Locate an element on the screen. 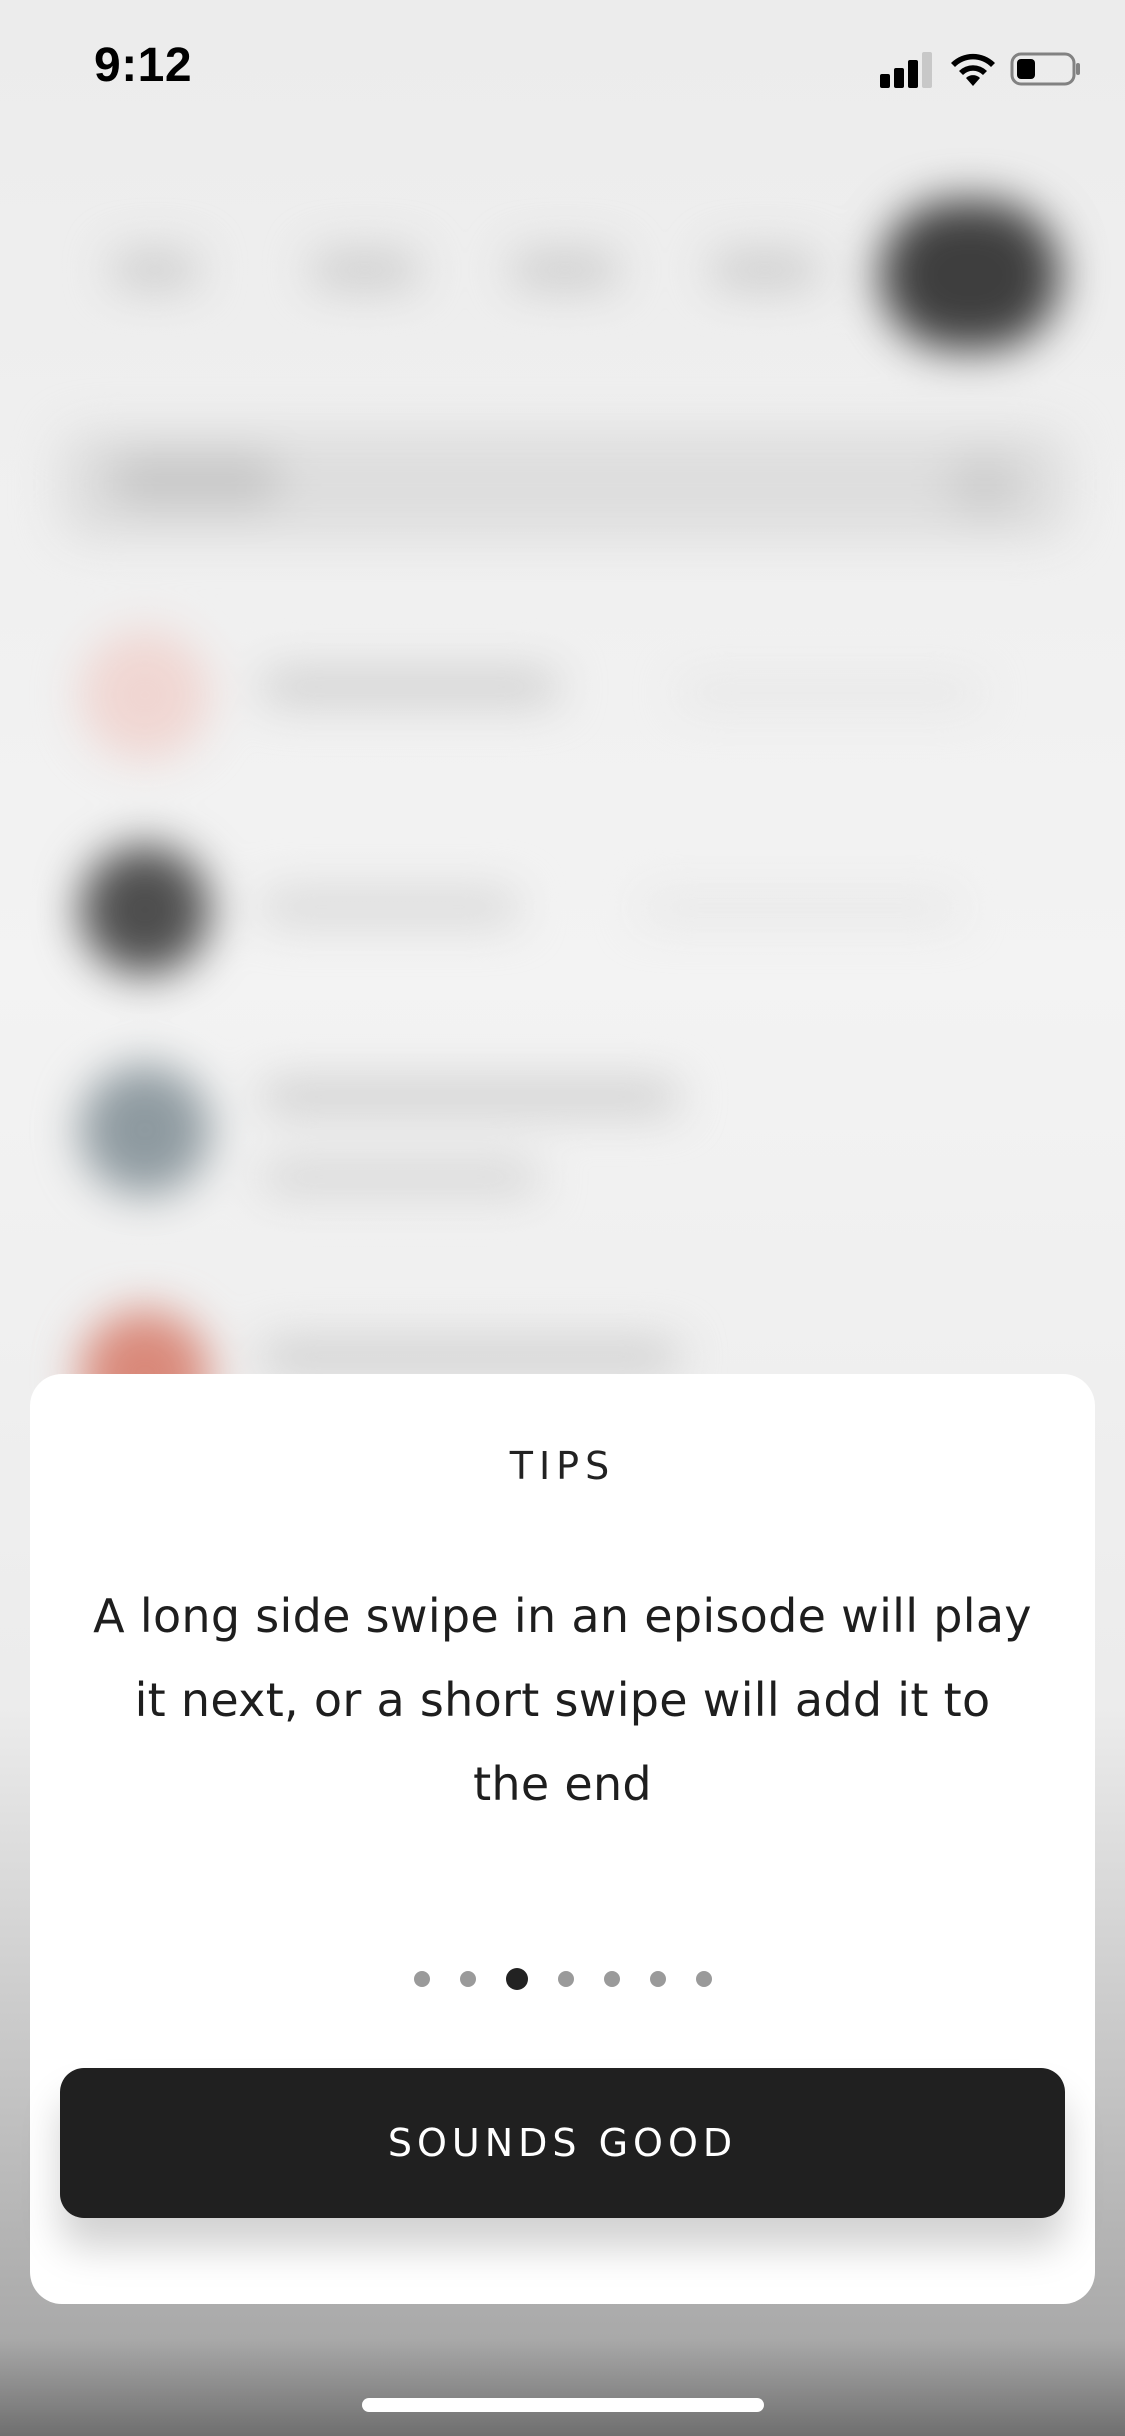 Image resolution: width=1125 pixels, height=2436 pixels. sounds-good-button: SOUNDS GOOD is located at coordinates (562, 2143).